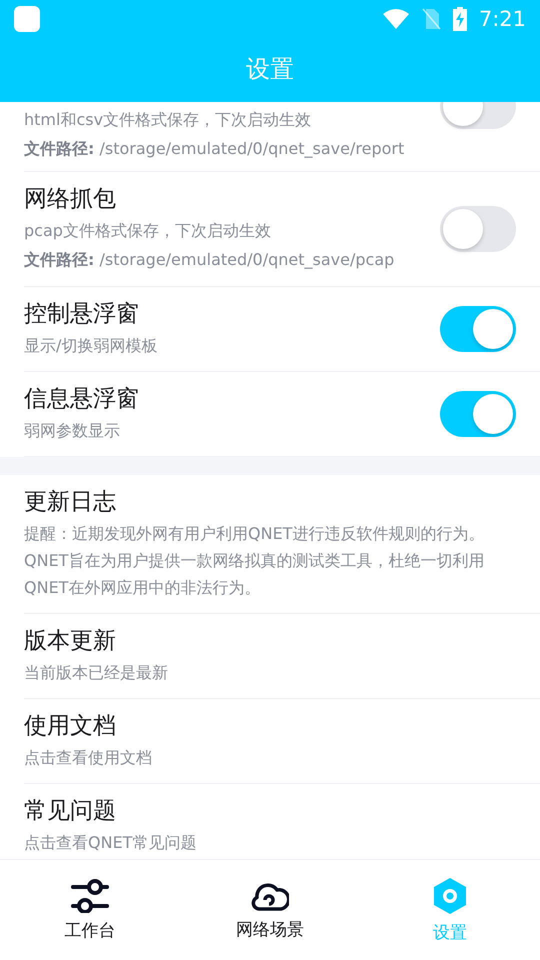 Image resolution: width=540 pixels, height=960 pixels. What do you see at coordinates (270, 69) in the screenshot?
I see `page-title: 设置` at bounding box center [270, 69].